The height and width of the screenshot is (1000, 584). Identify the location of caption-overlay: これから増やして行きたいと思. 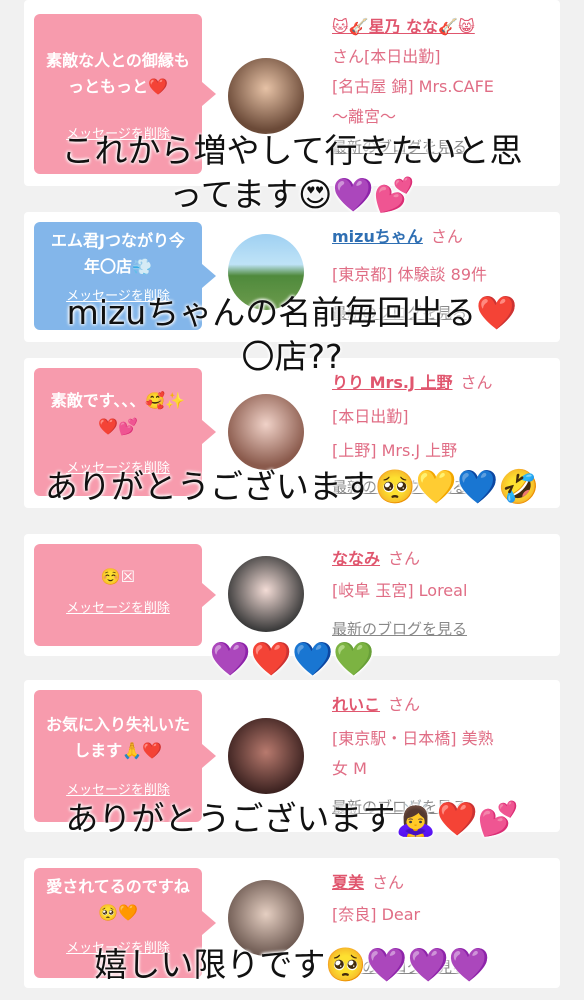
(292, 150).